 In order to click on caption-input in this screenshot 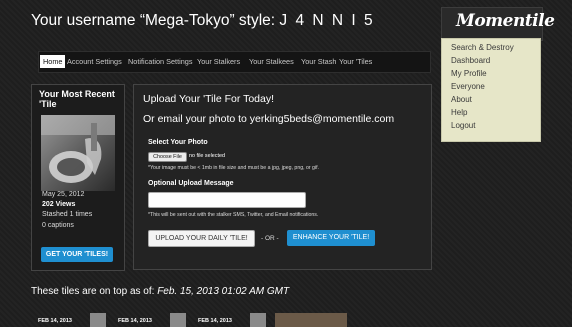, I will do `click(227, 200)`.